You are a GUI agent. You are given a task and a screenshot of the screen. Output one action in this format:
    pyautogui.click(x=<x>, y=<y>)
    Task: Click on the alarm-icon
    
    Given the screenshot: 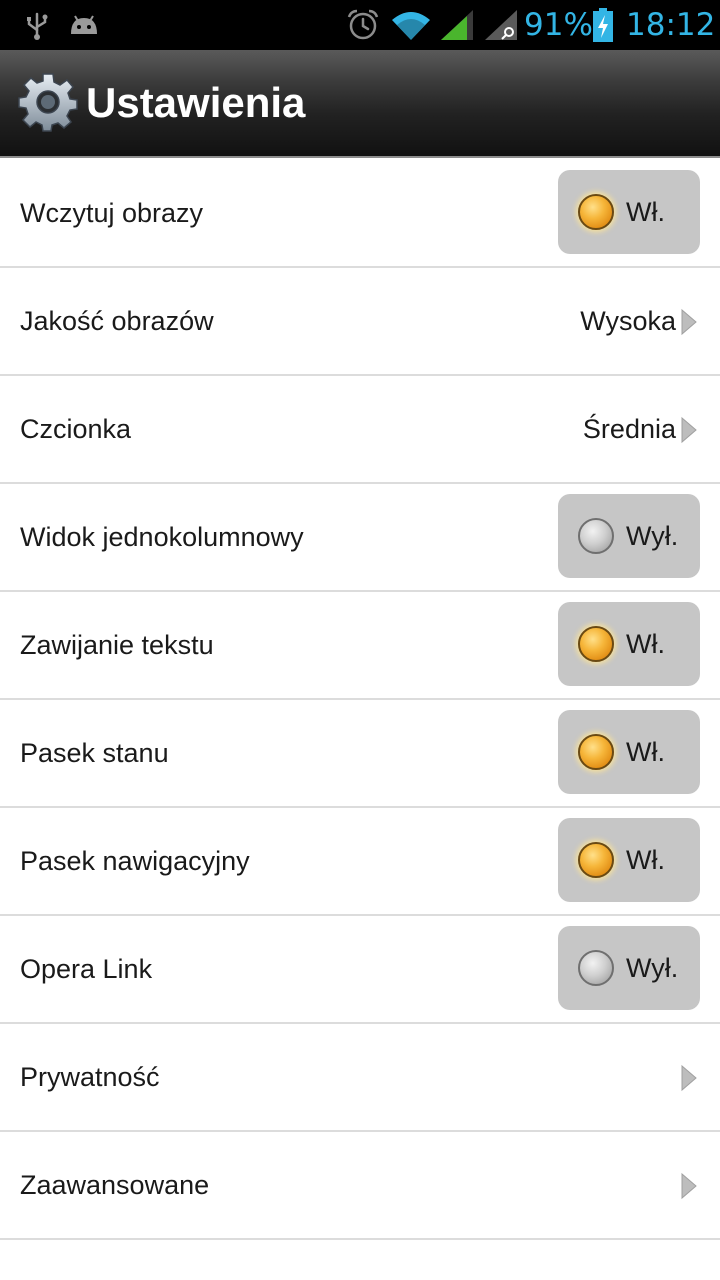 What is the action you would take?
    pyautogui.click(x=363, y=25)
    